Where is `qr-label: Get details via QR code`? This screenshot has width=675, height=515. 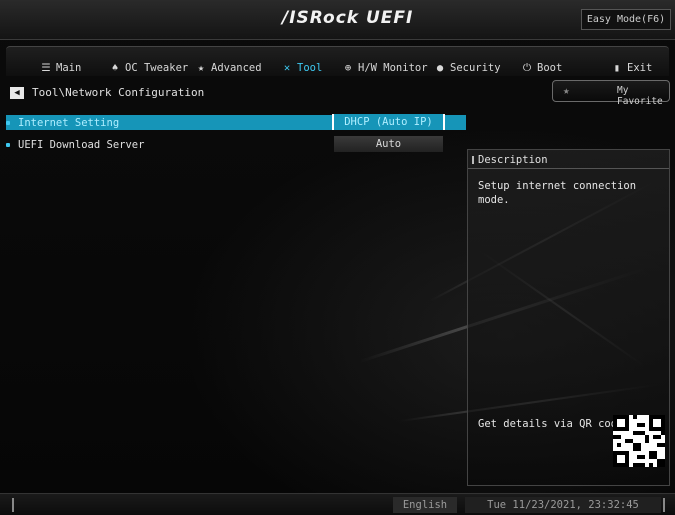 qr-label: Get details via QR code is located at coordinates (551, 424).